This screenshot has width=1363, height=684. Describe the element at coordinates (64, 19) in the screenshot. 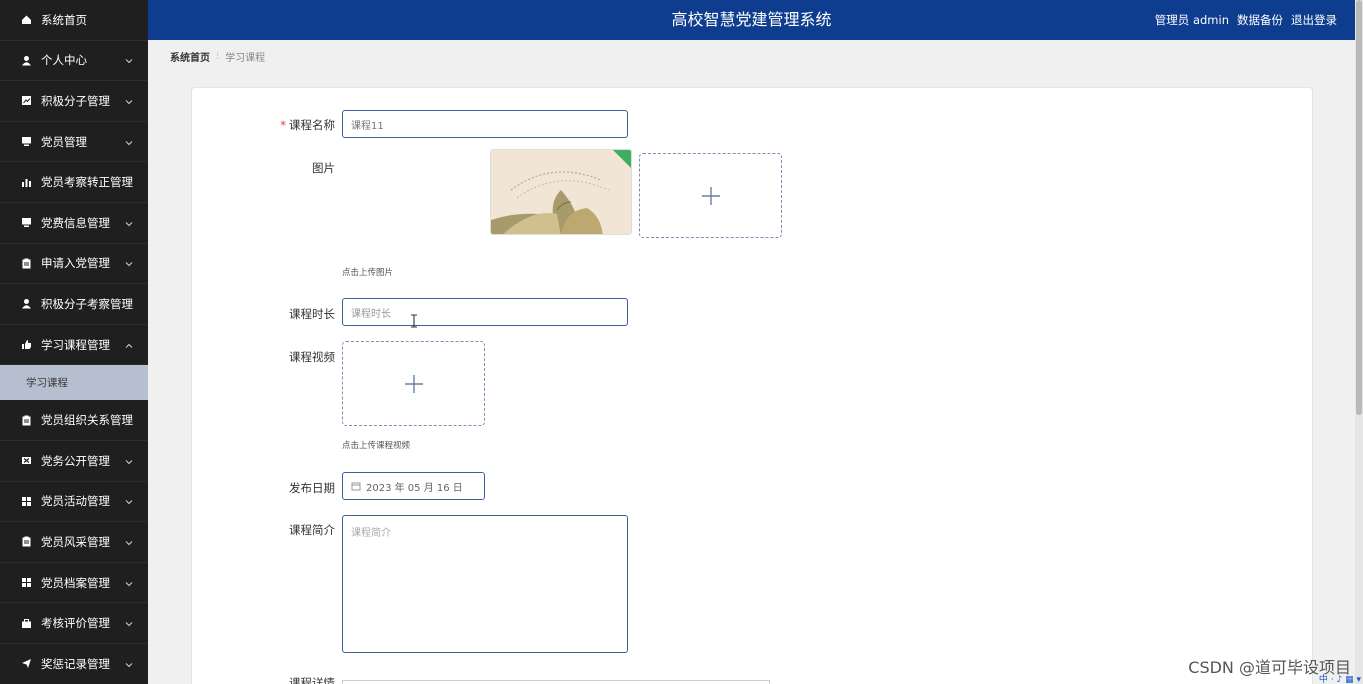

I see `sidebar-item-label: 系统首页` at that location.